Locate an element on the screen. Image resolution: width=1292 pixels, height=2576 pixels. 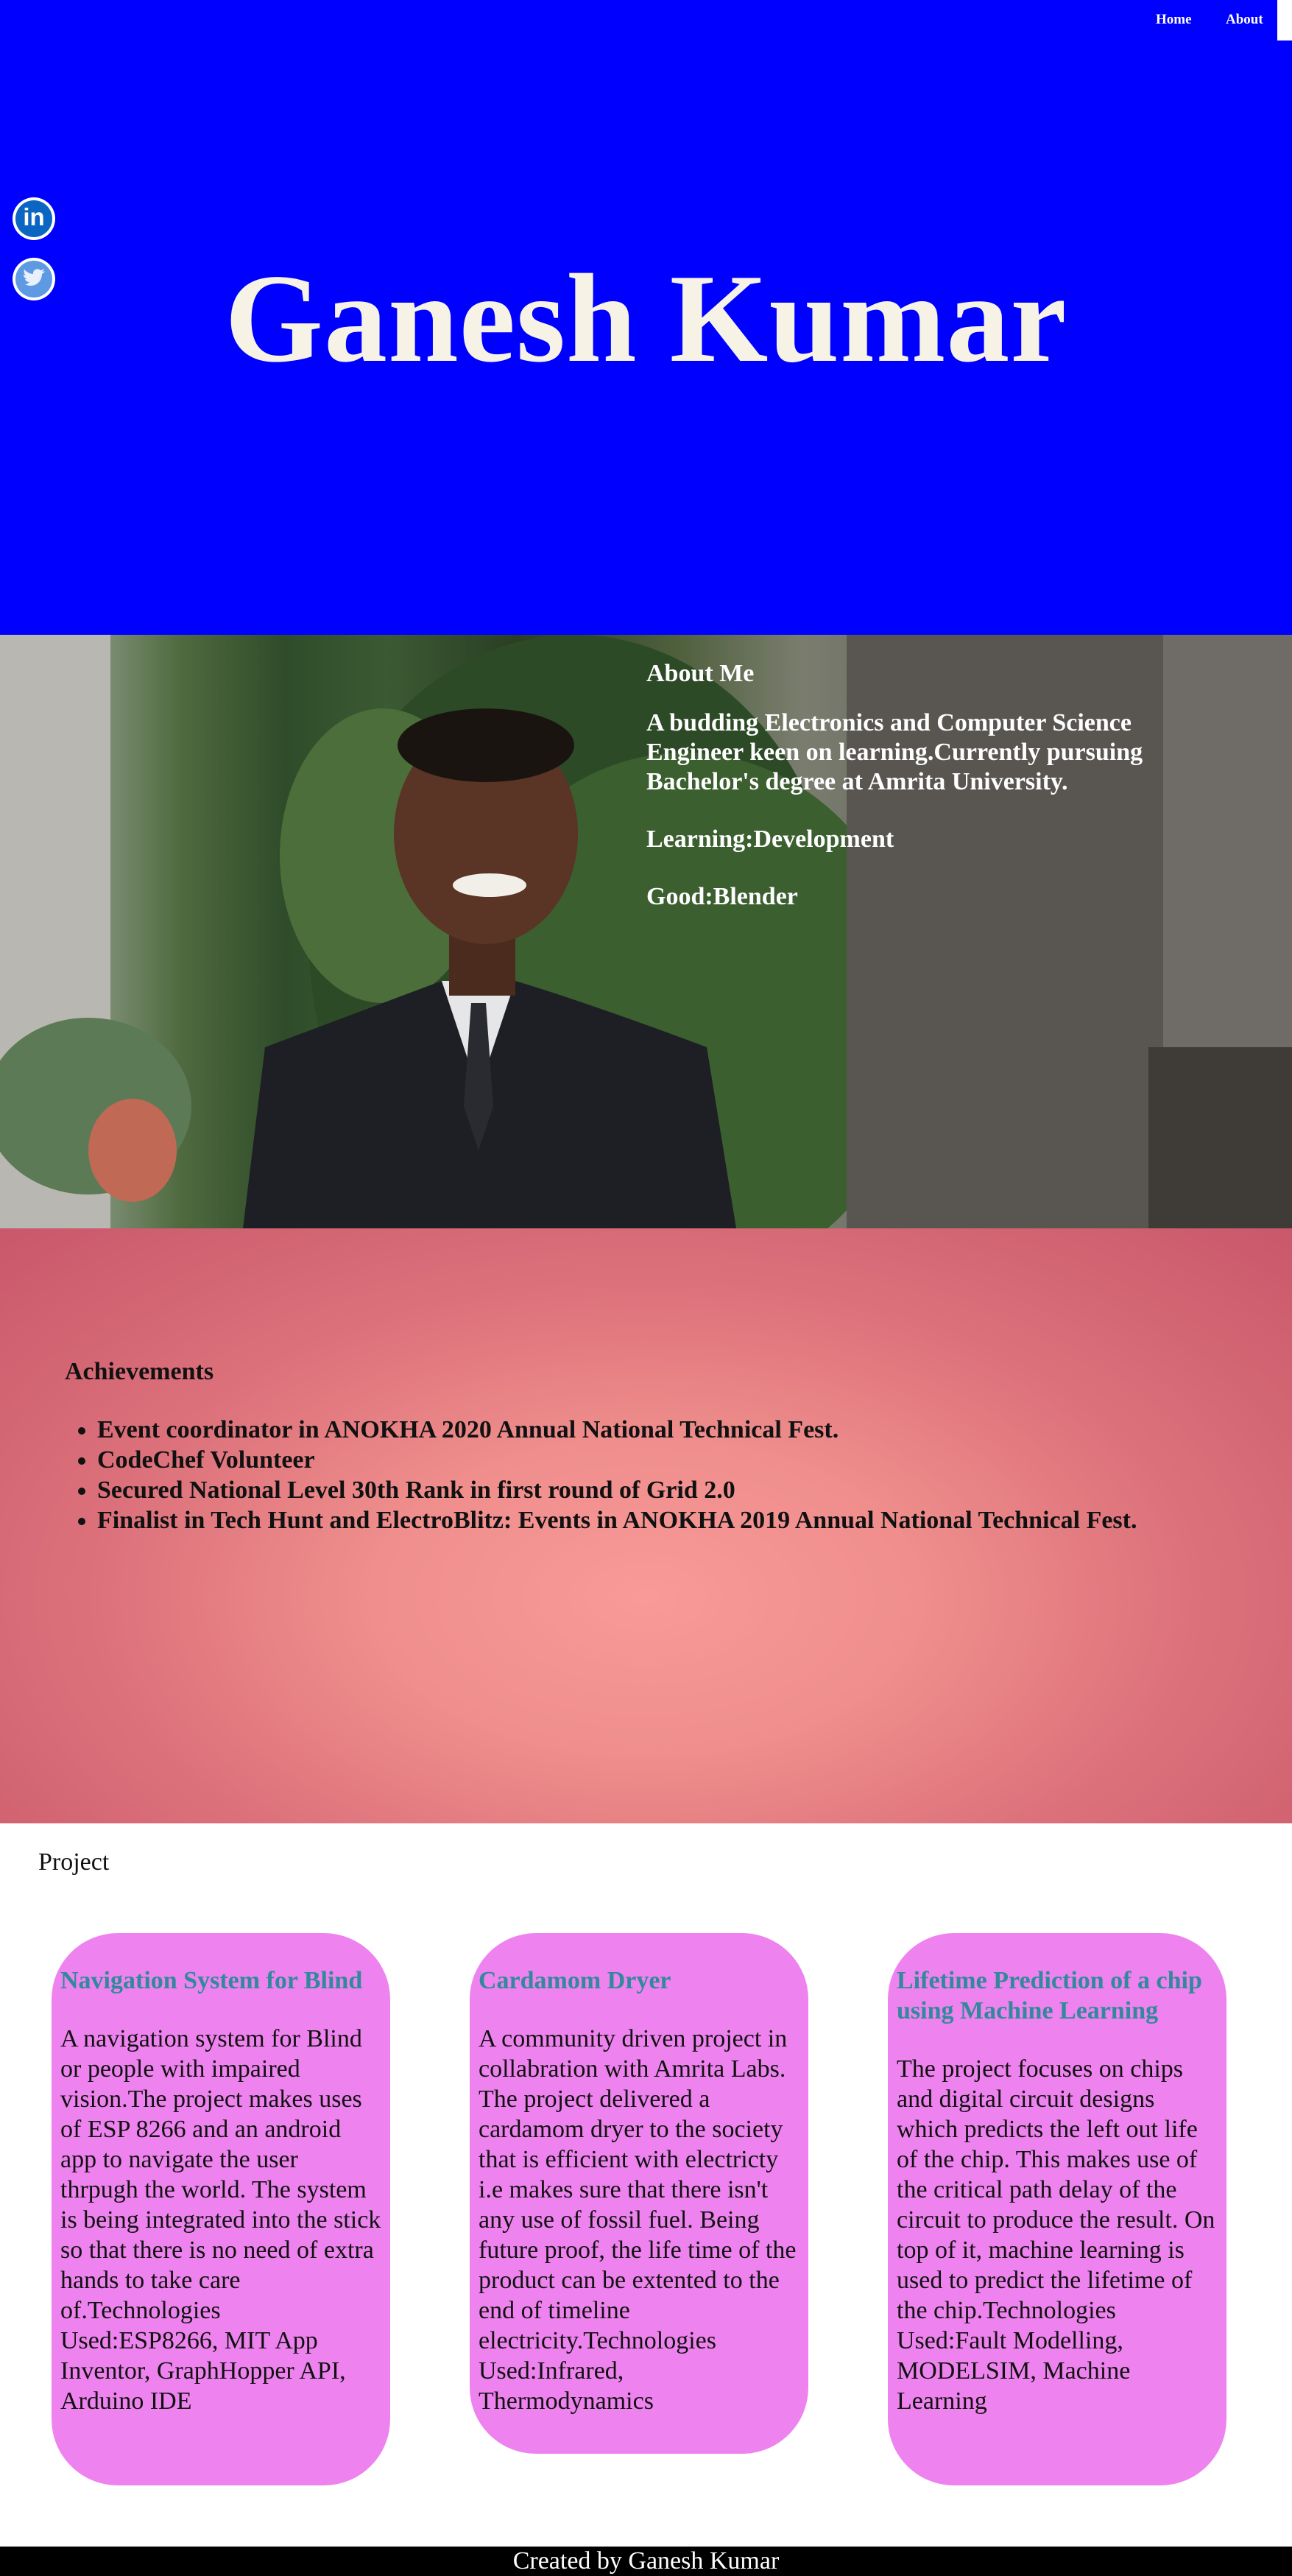
nav-edge is located at coordinates (1284, 20).